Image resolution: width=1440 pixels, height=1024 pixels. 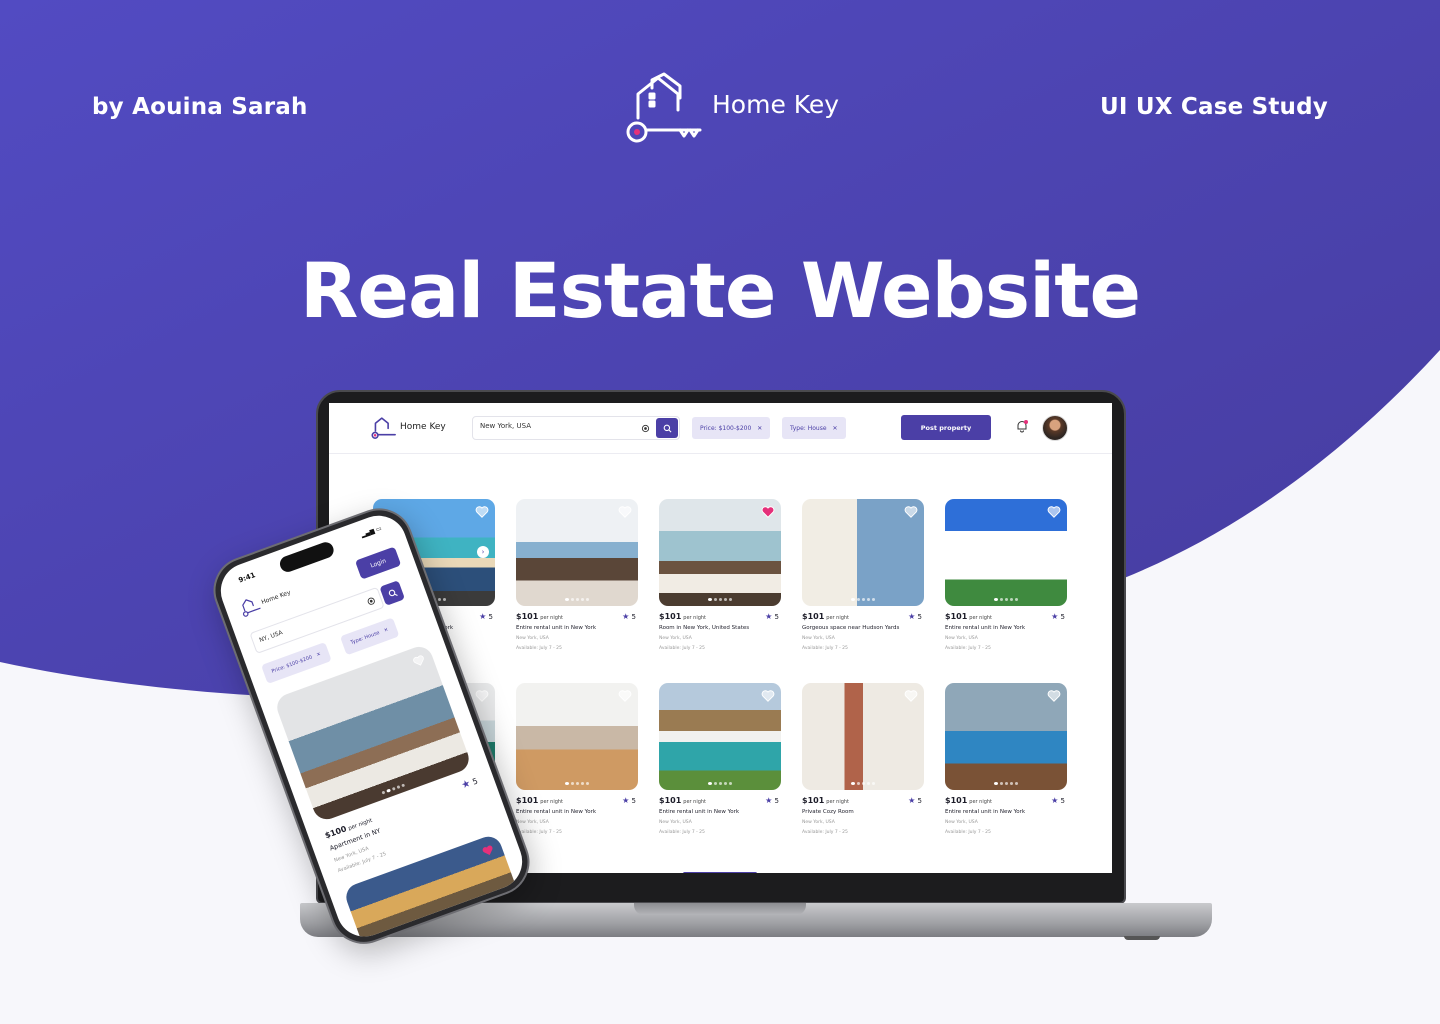 I want to click on login-button: Login, so click(x=378, y=563).